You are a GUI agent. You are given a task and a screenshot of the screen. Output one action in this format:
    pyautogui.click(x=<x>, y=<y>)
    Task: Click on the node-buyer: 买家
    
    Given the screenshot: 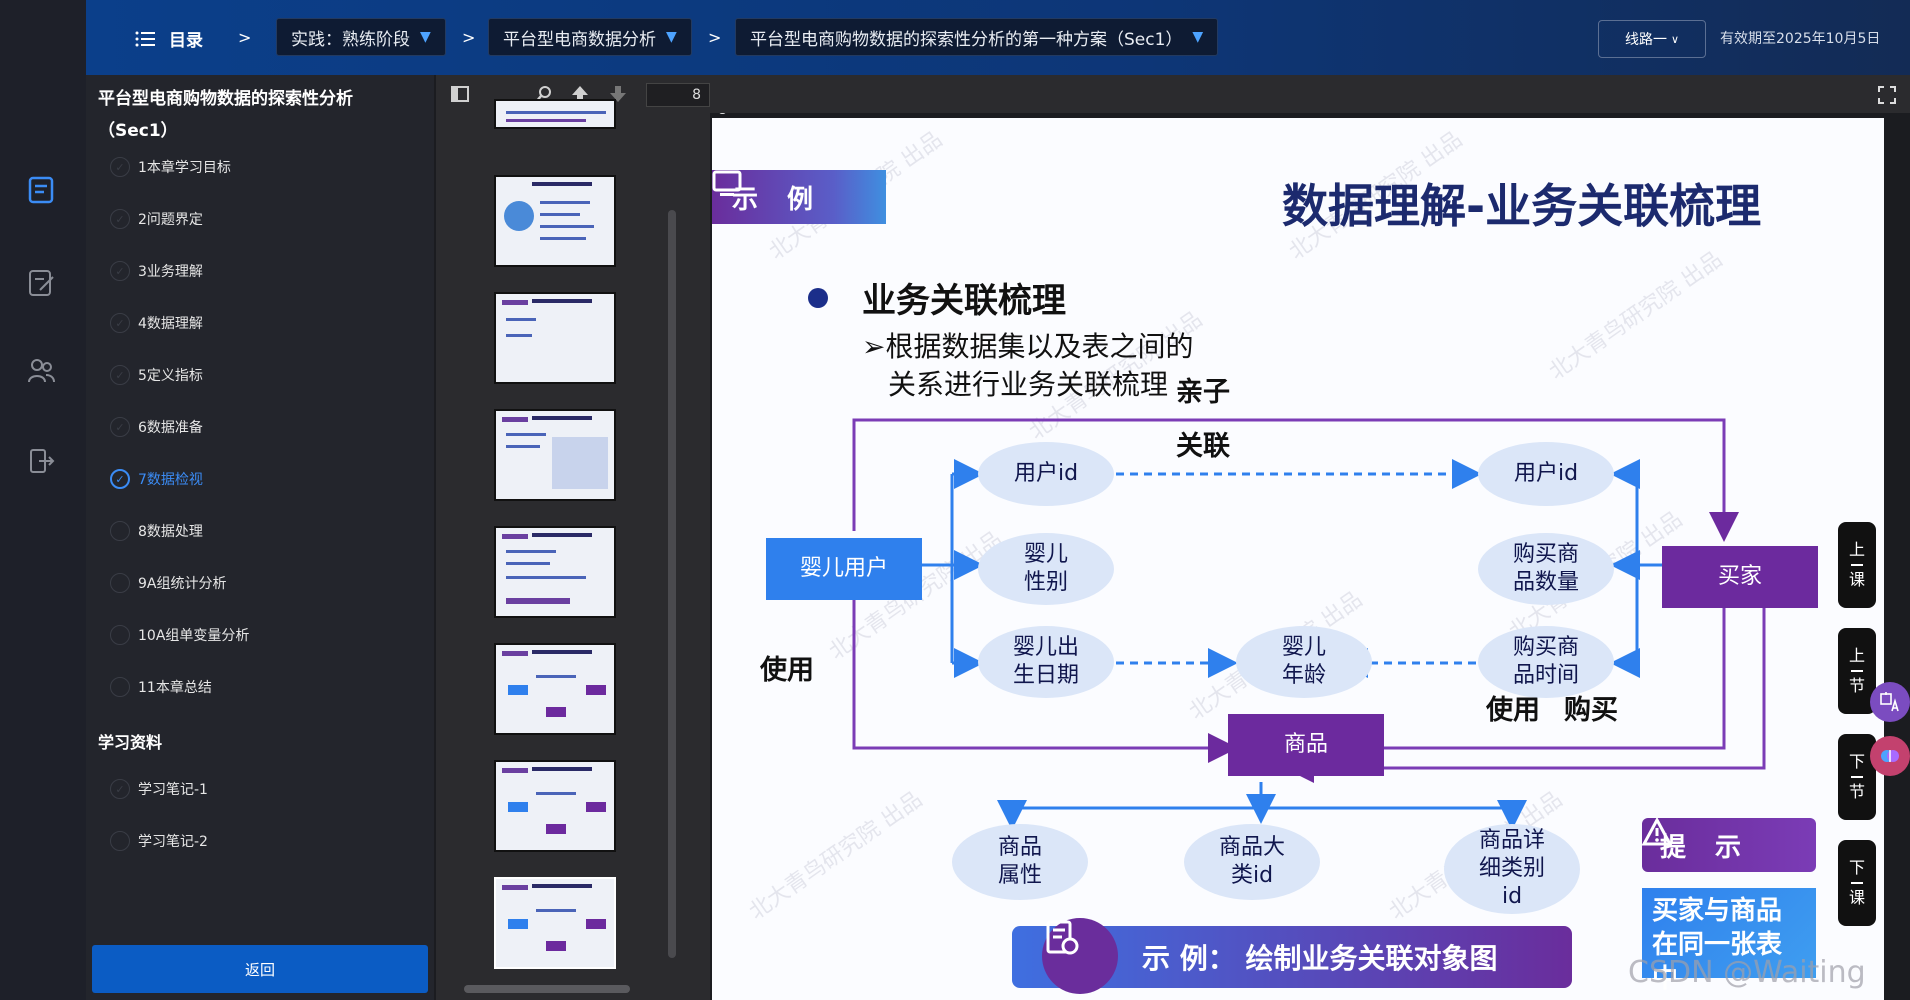 What is the action you would take?
    pyautogui.click(x=1740, y=577)
    